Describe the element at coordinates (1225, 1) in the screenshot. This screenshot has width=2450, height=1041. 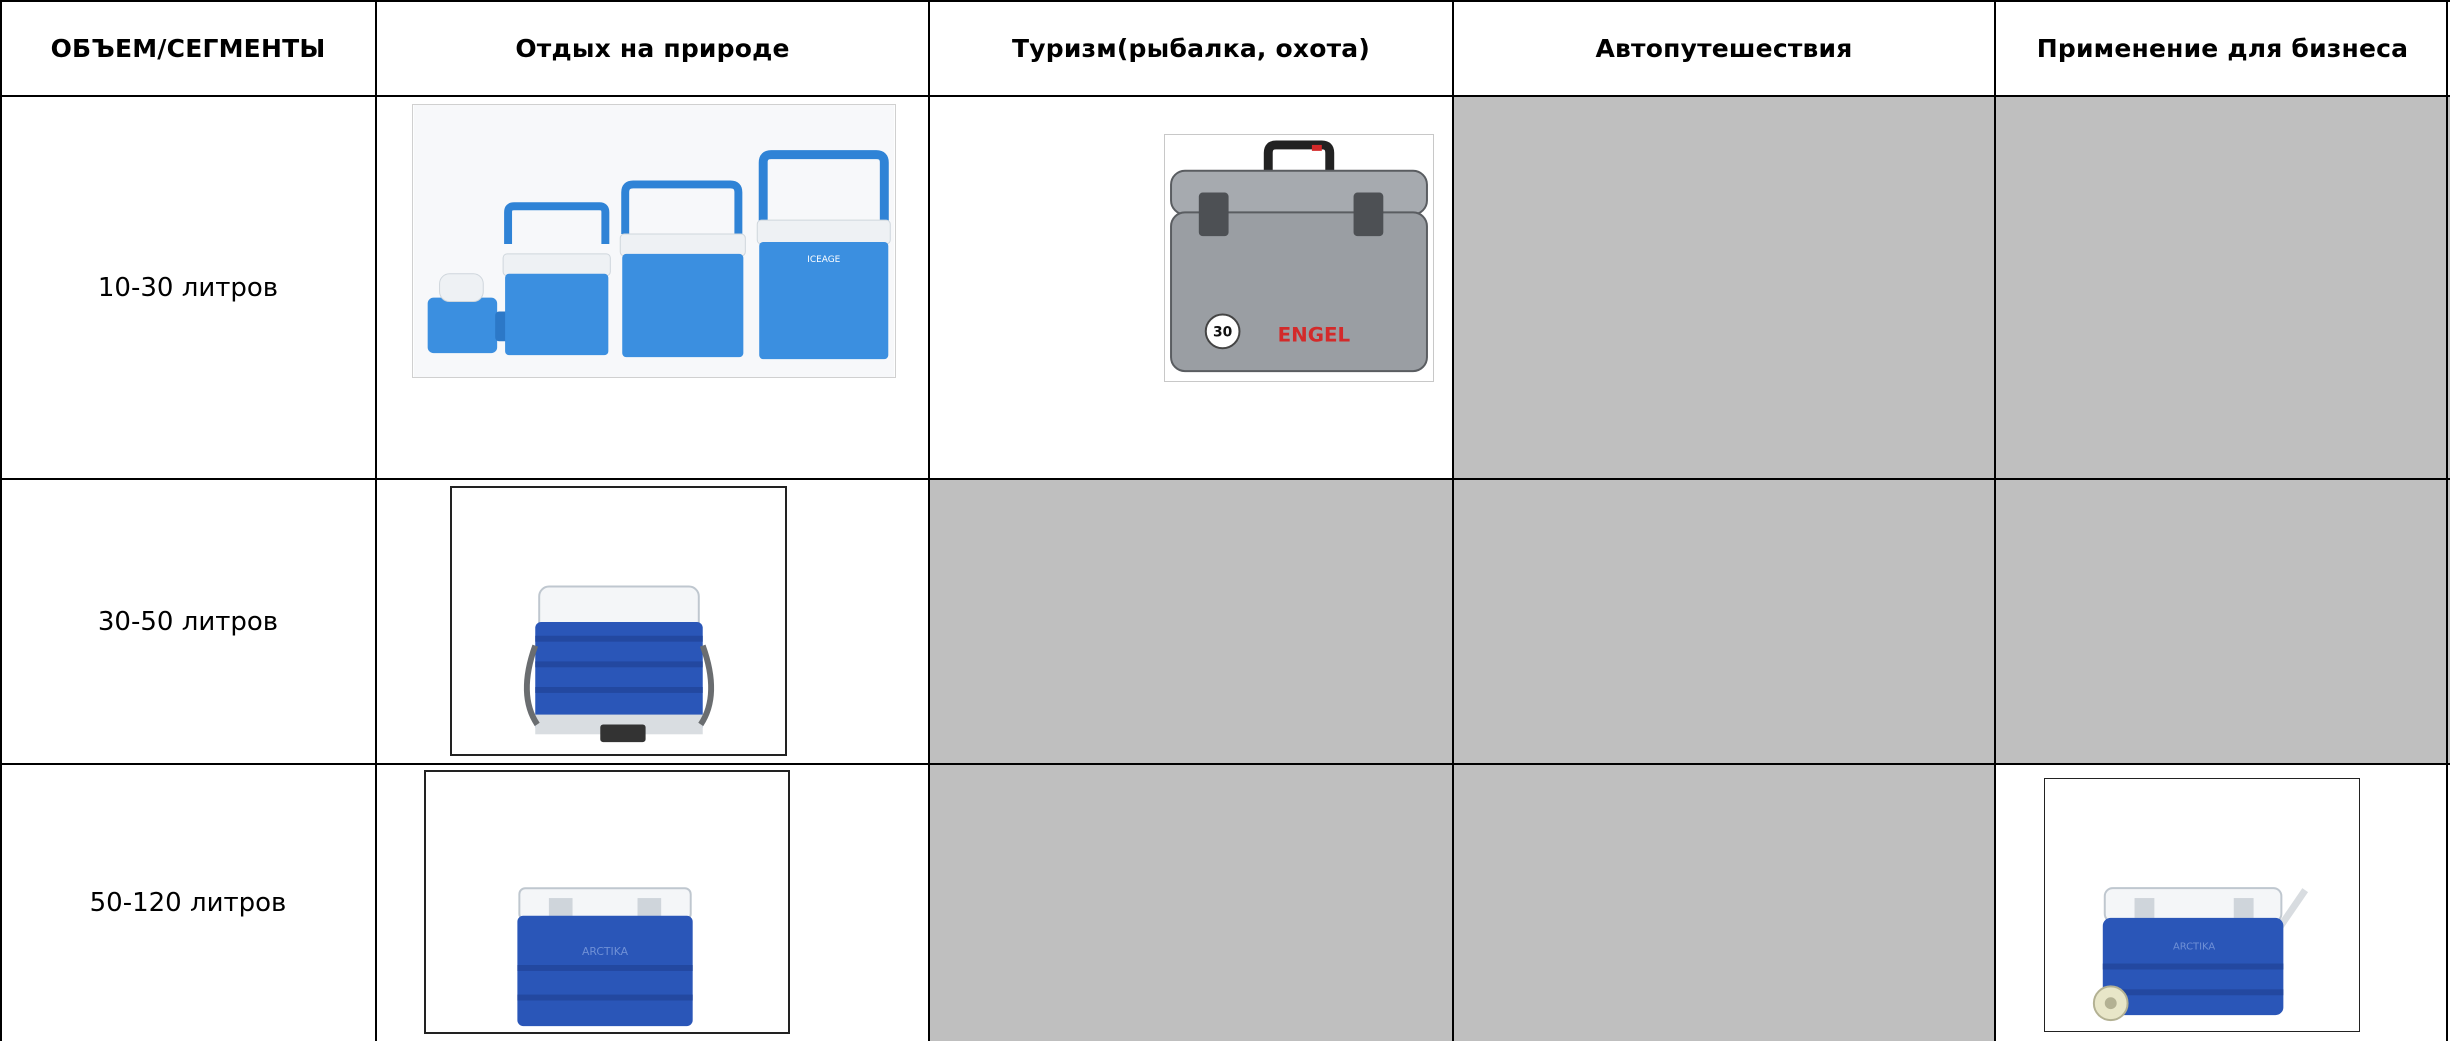
I see `table-border-top` at that location.